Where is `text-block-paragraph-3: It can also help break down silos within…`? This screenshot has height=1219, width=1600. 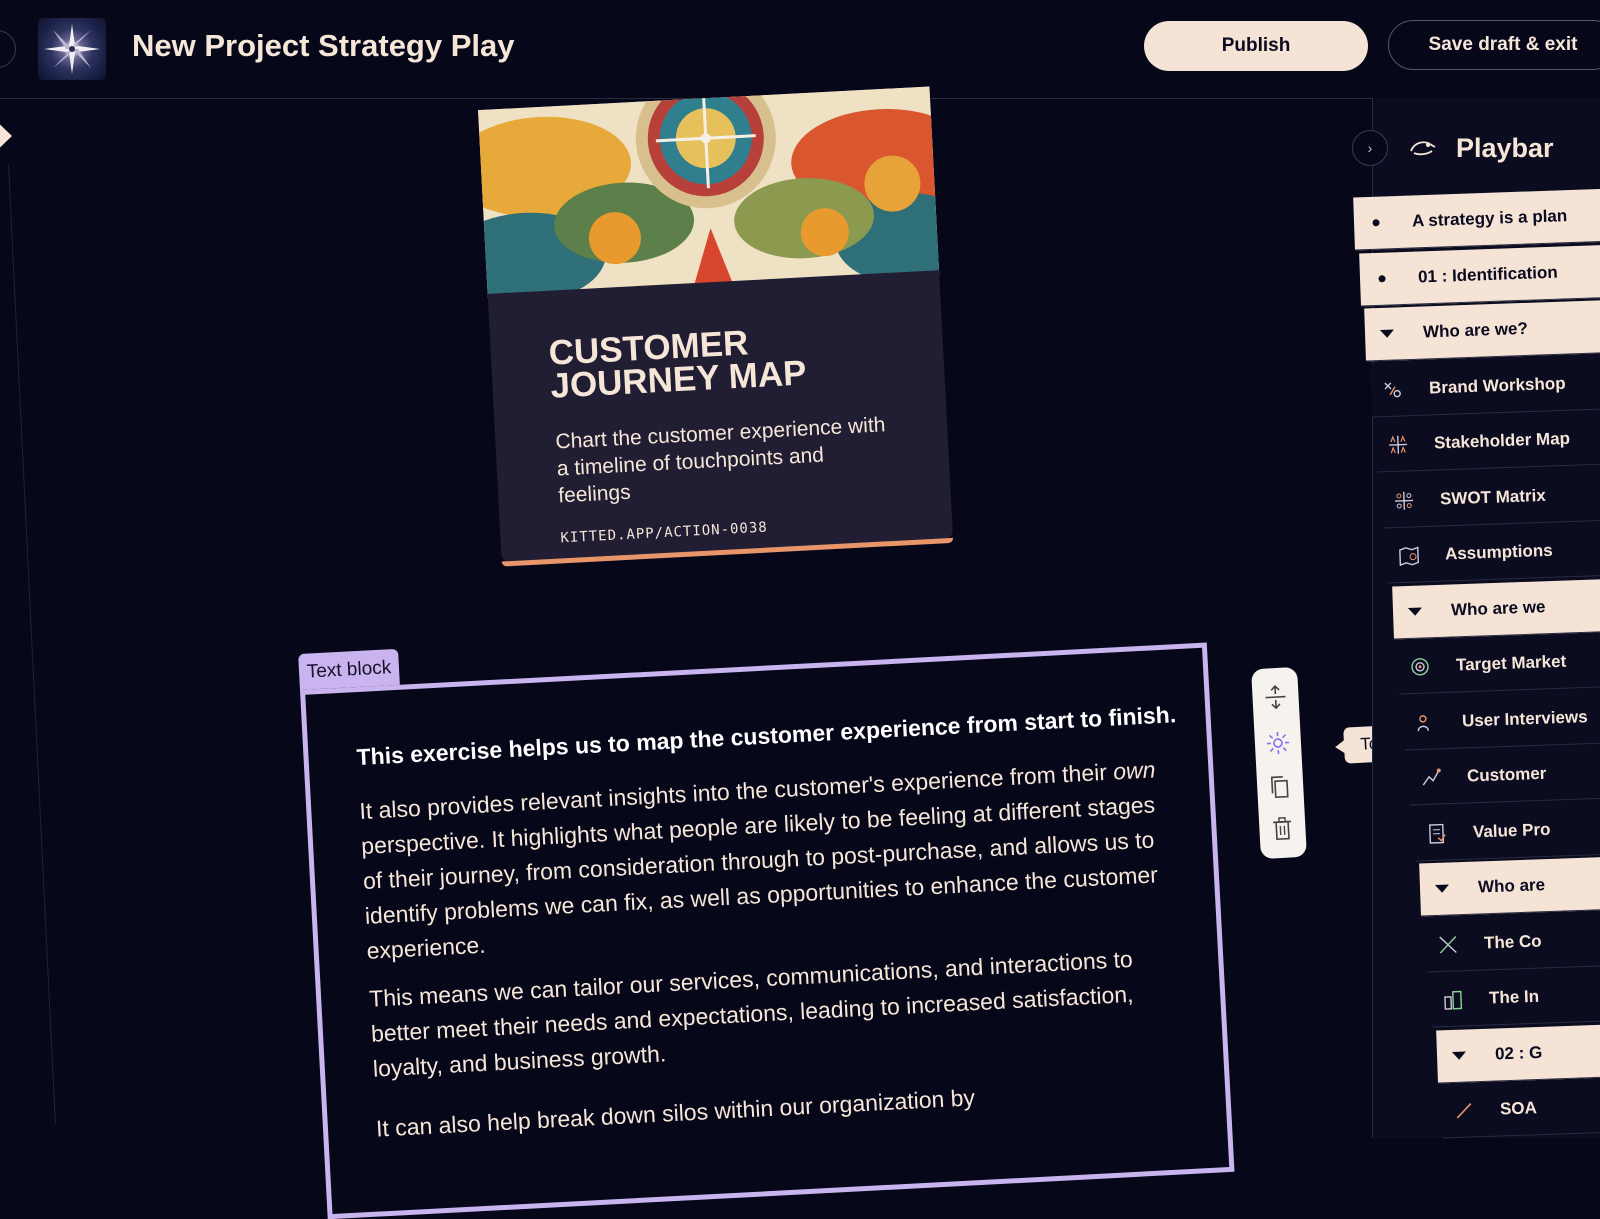
text-block-paragraph-3: It can also help break down silos within… is located at coordinates (783, 1108).